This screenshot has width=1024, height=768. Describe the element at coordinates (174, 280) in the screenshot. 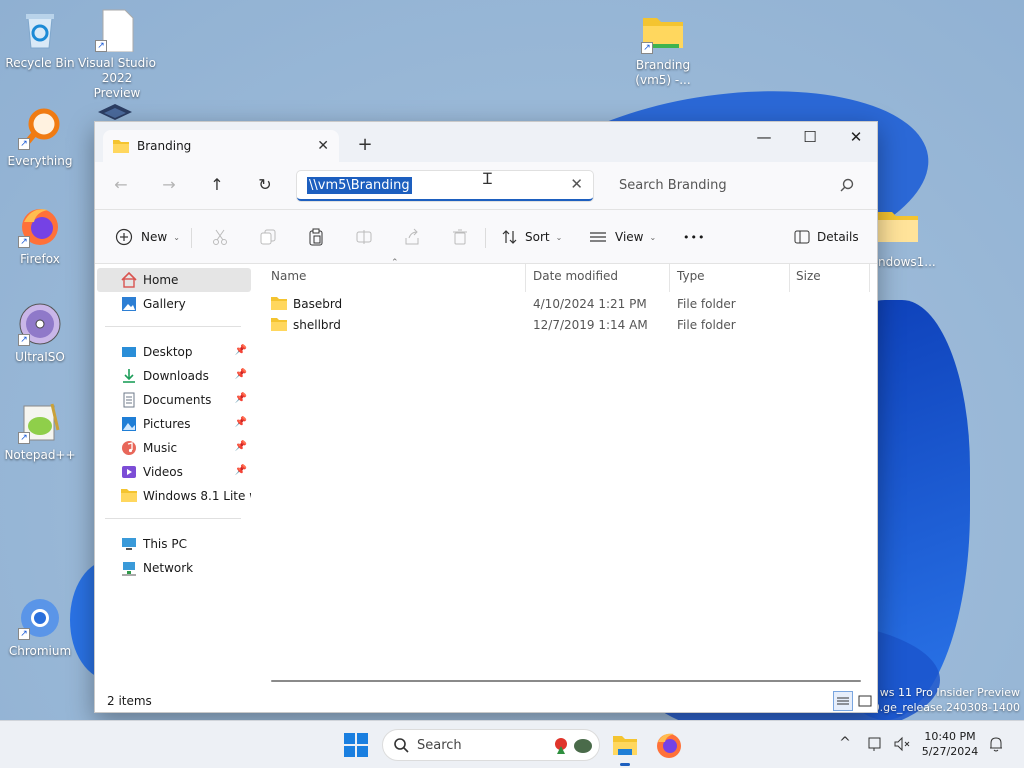

I see `sidebar-item-home: Home` at that location.